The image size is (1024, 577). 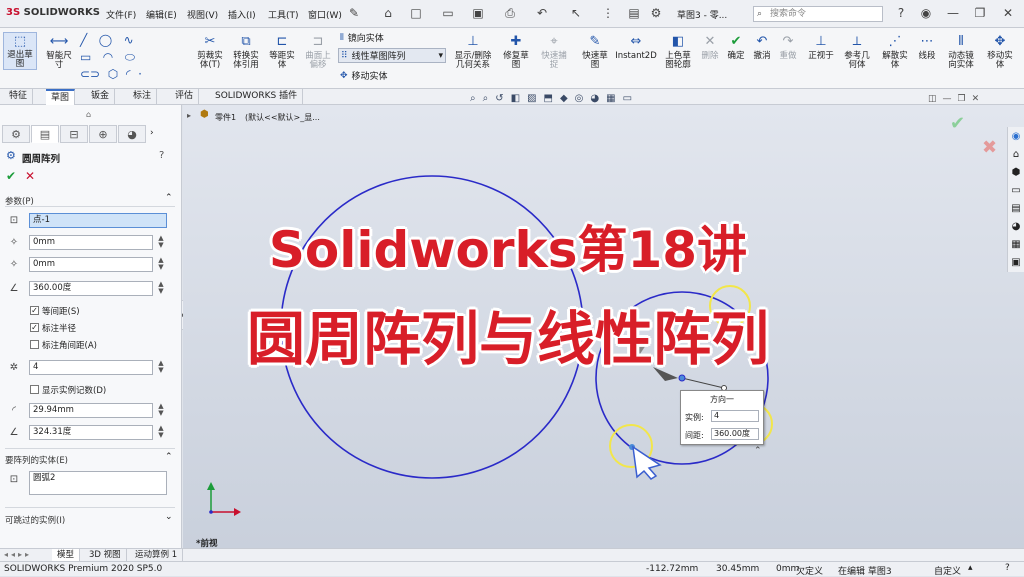 What do you see at coordinates (694, 435) in the screenshot?
I see `popup-spacing-label: 间距:` at bounding box center [694, 435].